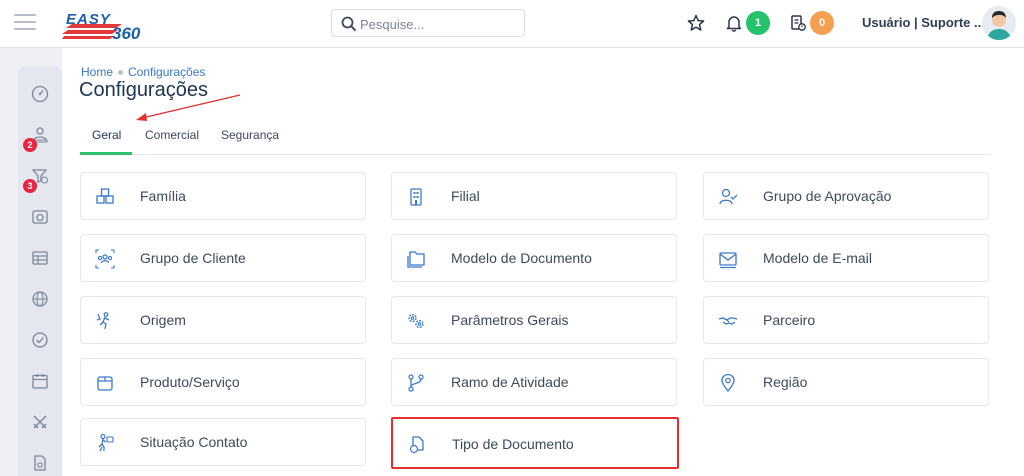 The height and width of the screenshot is (476, 1024). I want to click on menu-icon, so click(25, 23).